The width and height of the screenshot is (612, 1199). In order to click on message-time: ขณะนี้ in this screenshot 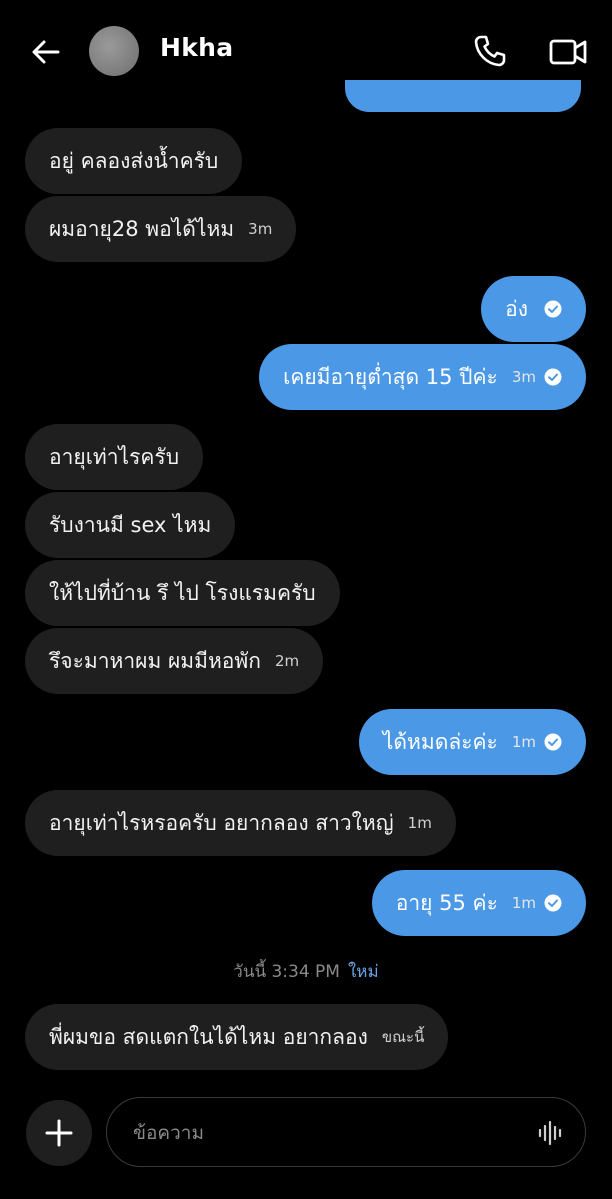, I will do `click(403, 1037)`.